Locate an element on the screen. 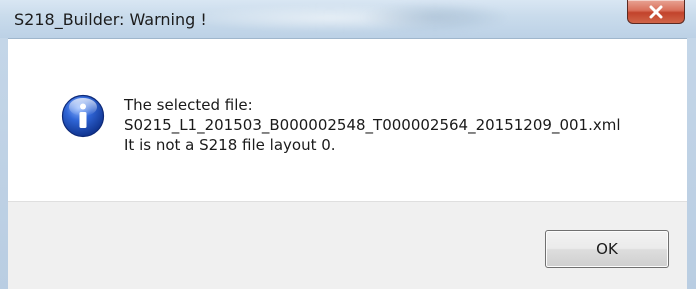 The width and height of the screenshot is (696, 289). close-icon is located at coordinates (656, 12).